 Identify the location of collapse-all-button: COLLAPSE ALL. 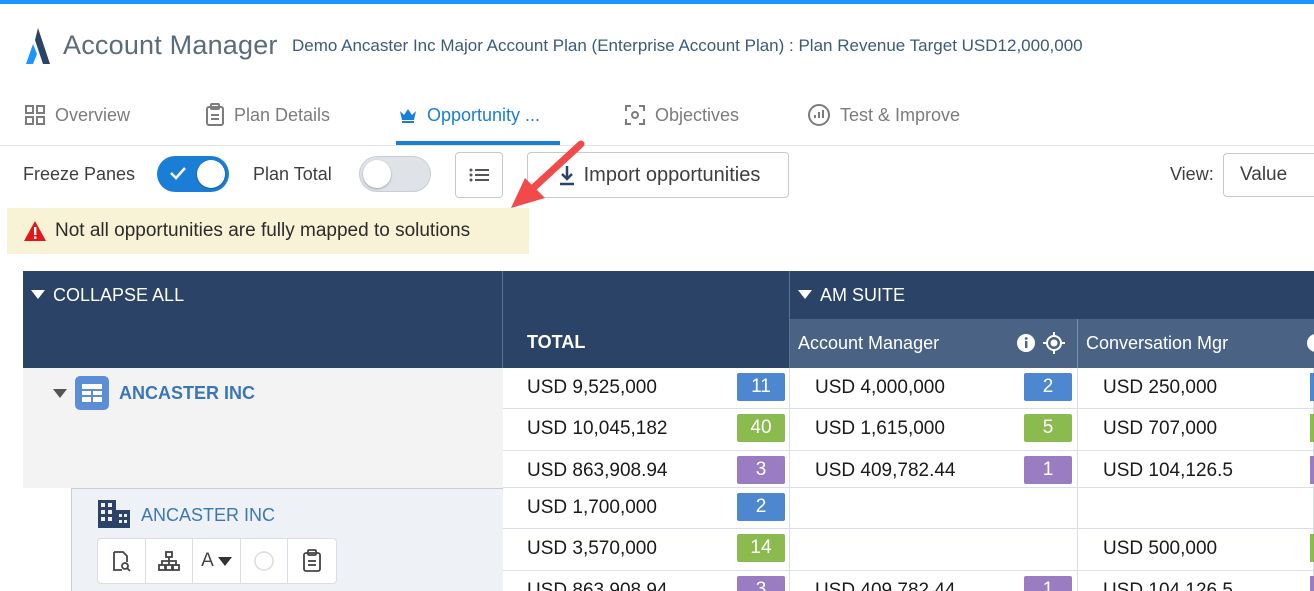
(107, 295).